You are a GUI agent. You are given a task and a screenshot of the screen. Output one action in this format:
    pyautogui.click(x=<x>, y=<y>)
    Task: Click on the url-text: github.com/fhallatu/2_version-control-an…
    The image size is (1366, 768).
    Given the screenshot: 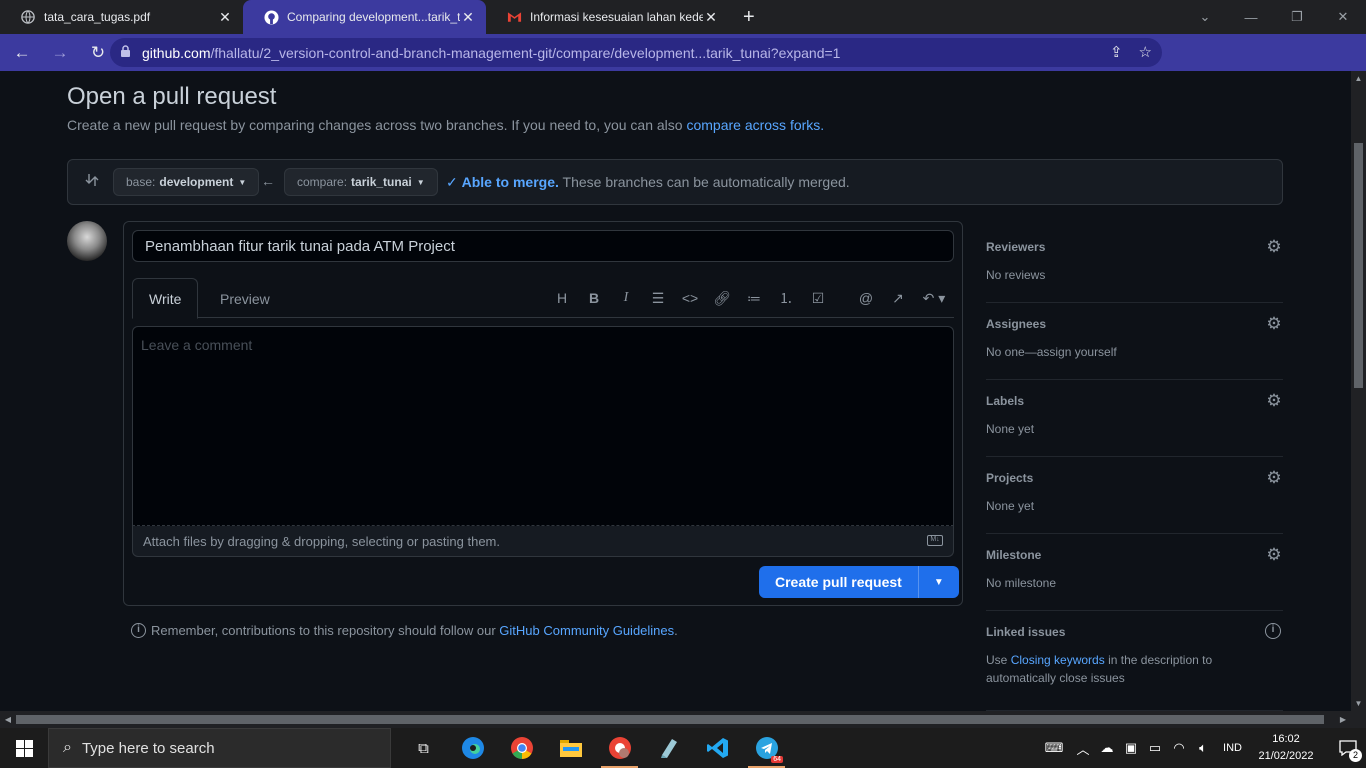 What is the action you would take?
    pyautogui.click(x=491, y=53)
    